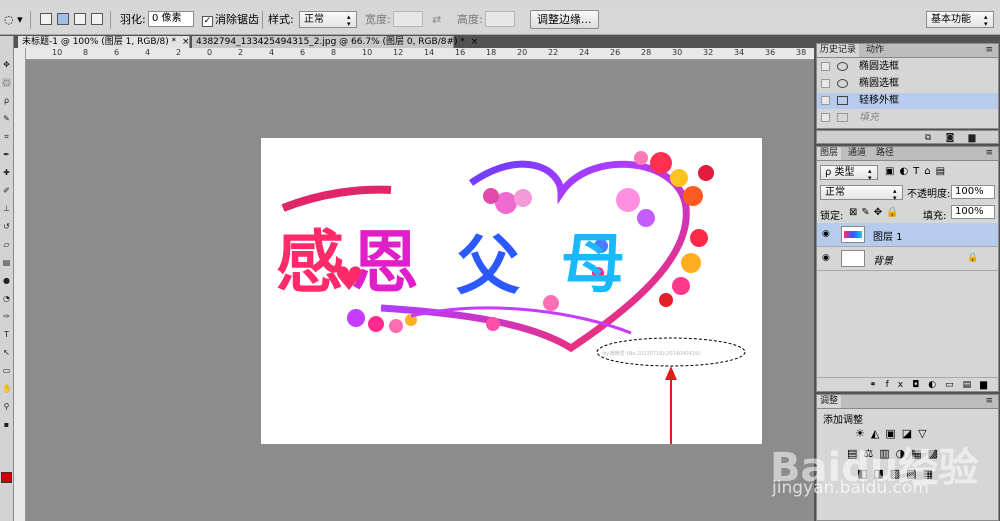  I want to click on eyedropper-tool-icon: ✒, so click(6, 154).